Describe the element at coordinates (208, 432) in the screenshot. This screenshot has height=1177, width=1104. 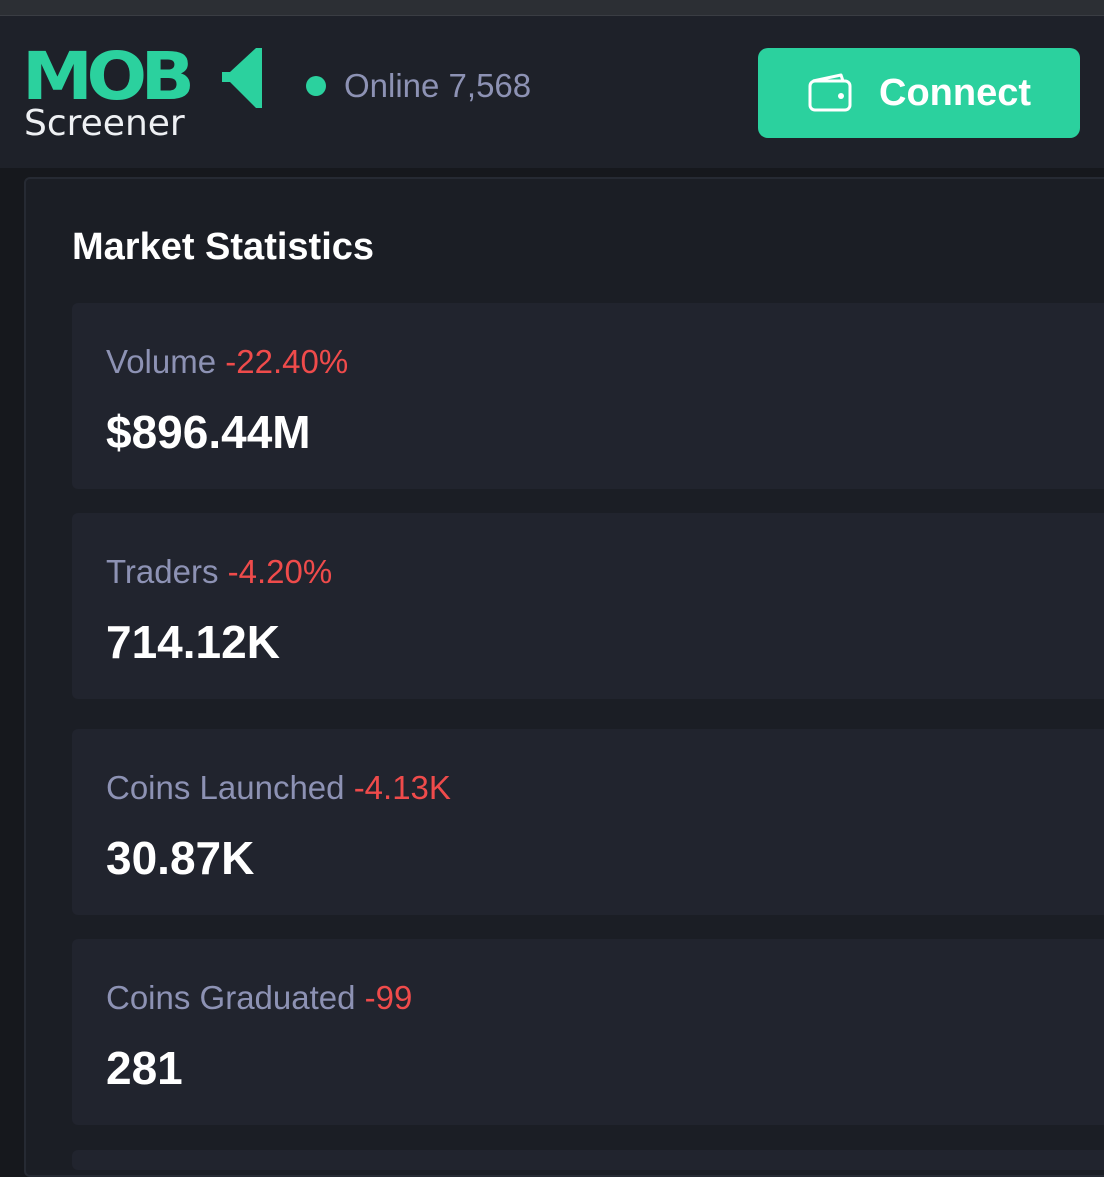
I see `stat-value: $896.44M` at that location.